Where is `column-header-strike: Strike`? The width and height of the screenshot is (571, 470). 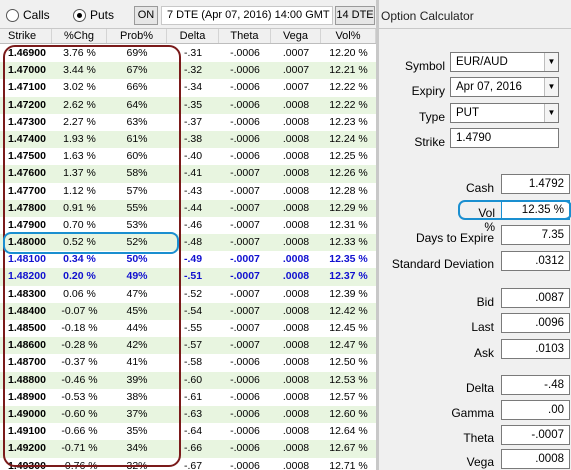
column-header-strike: Strike is located at coordinates (26, 36).